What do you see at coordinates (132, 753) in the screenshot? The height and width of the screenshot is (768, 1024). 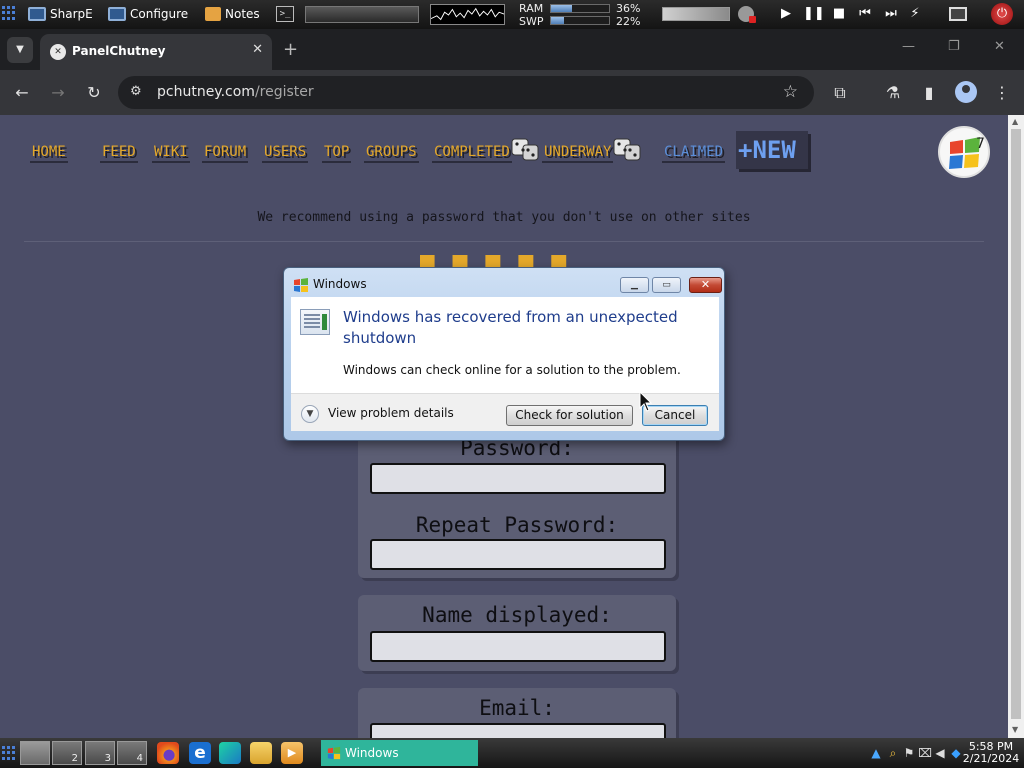 I see `workspace-4: 4` at bounding box center [132, 753].